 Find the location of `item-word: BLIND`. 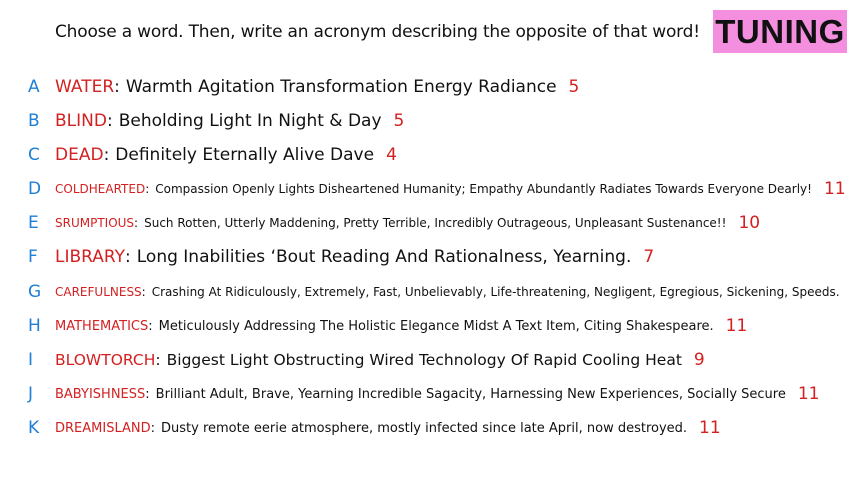

item-word: BLIND is located at coordinates (81, 121).